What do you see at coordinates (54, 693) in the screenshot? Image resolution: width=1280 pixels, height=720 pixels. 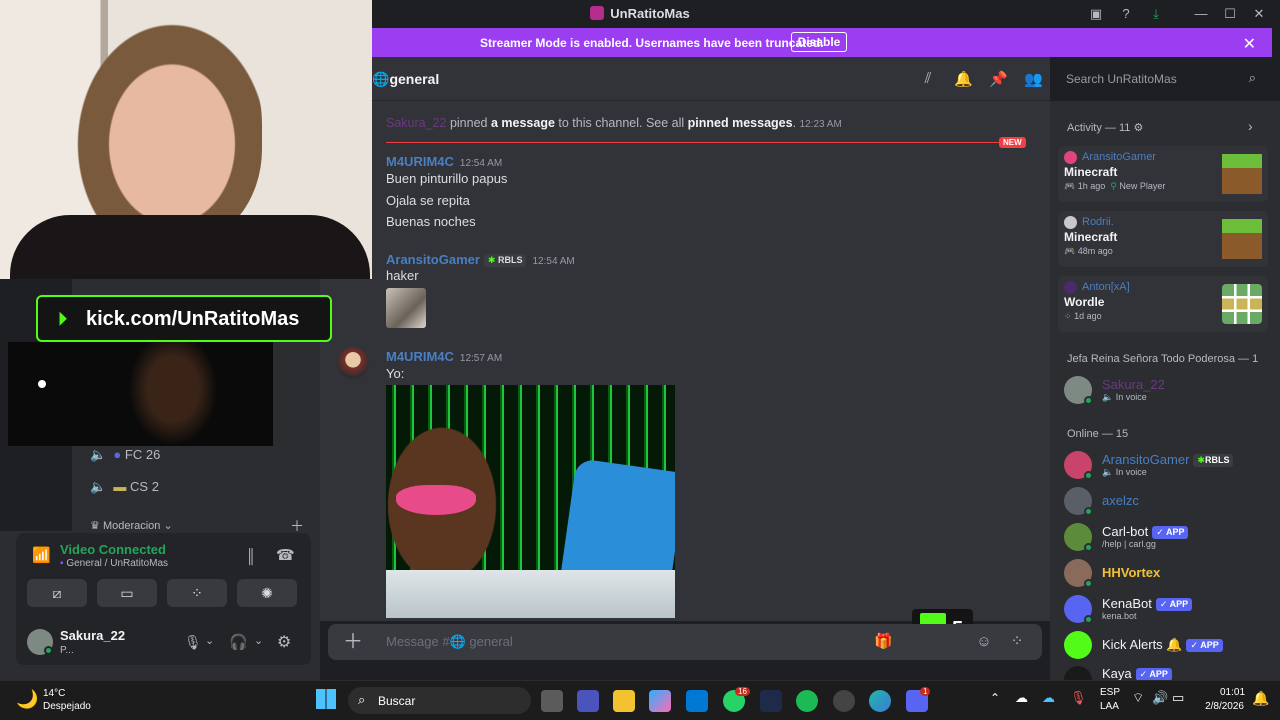 I see `weather-temp: 14°C` at bounding box center [54, 693].